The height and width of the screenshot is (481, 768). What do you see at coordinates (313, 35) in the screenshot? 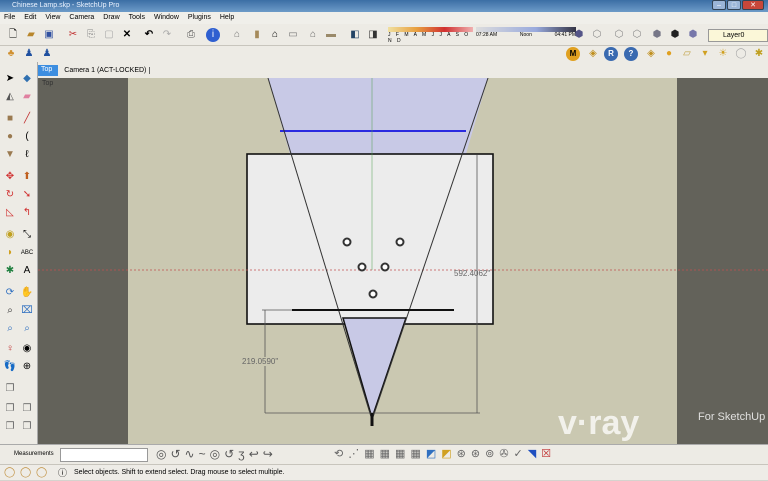
I see `house-outline-icon: ⌂` at bounding box center [313, 35].